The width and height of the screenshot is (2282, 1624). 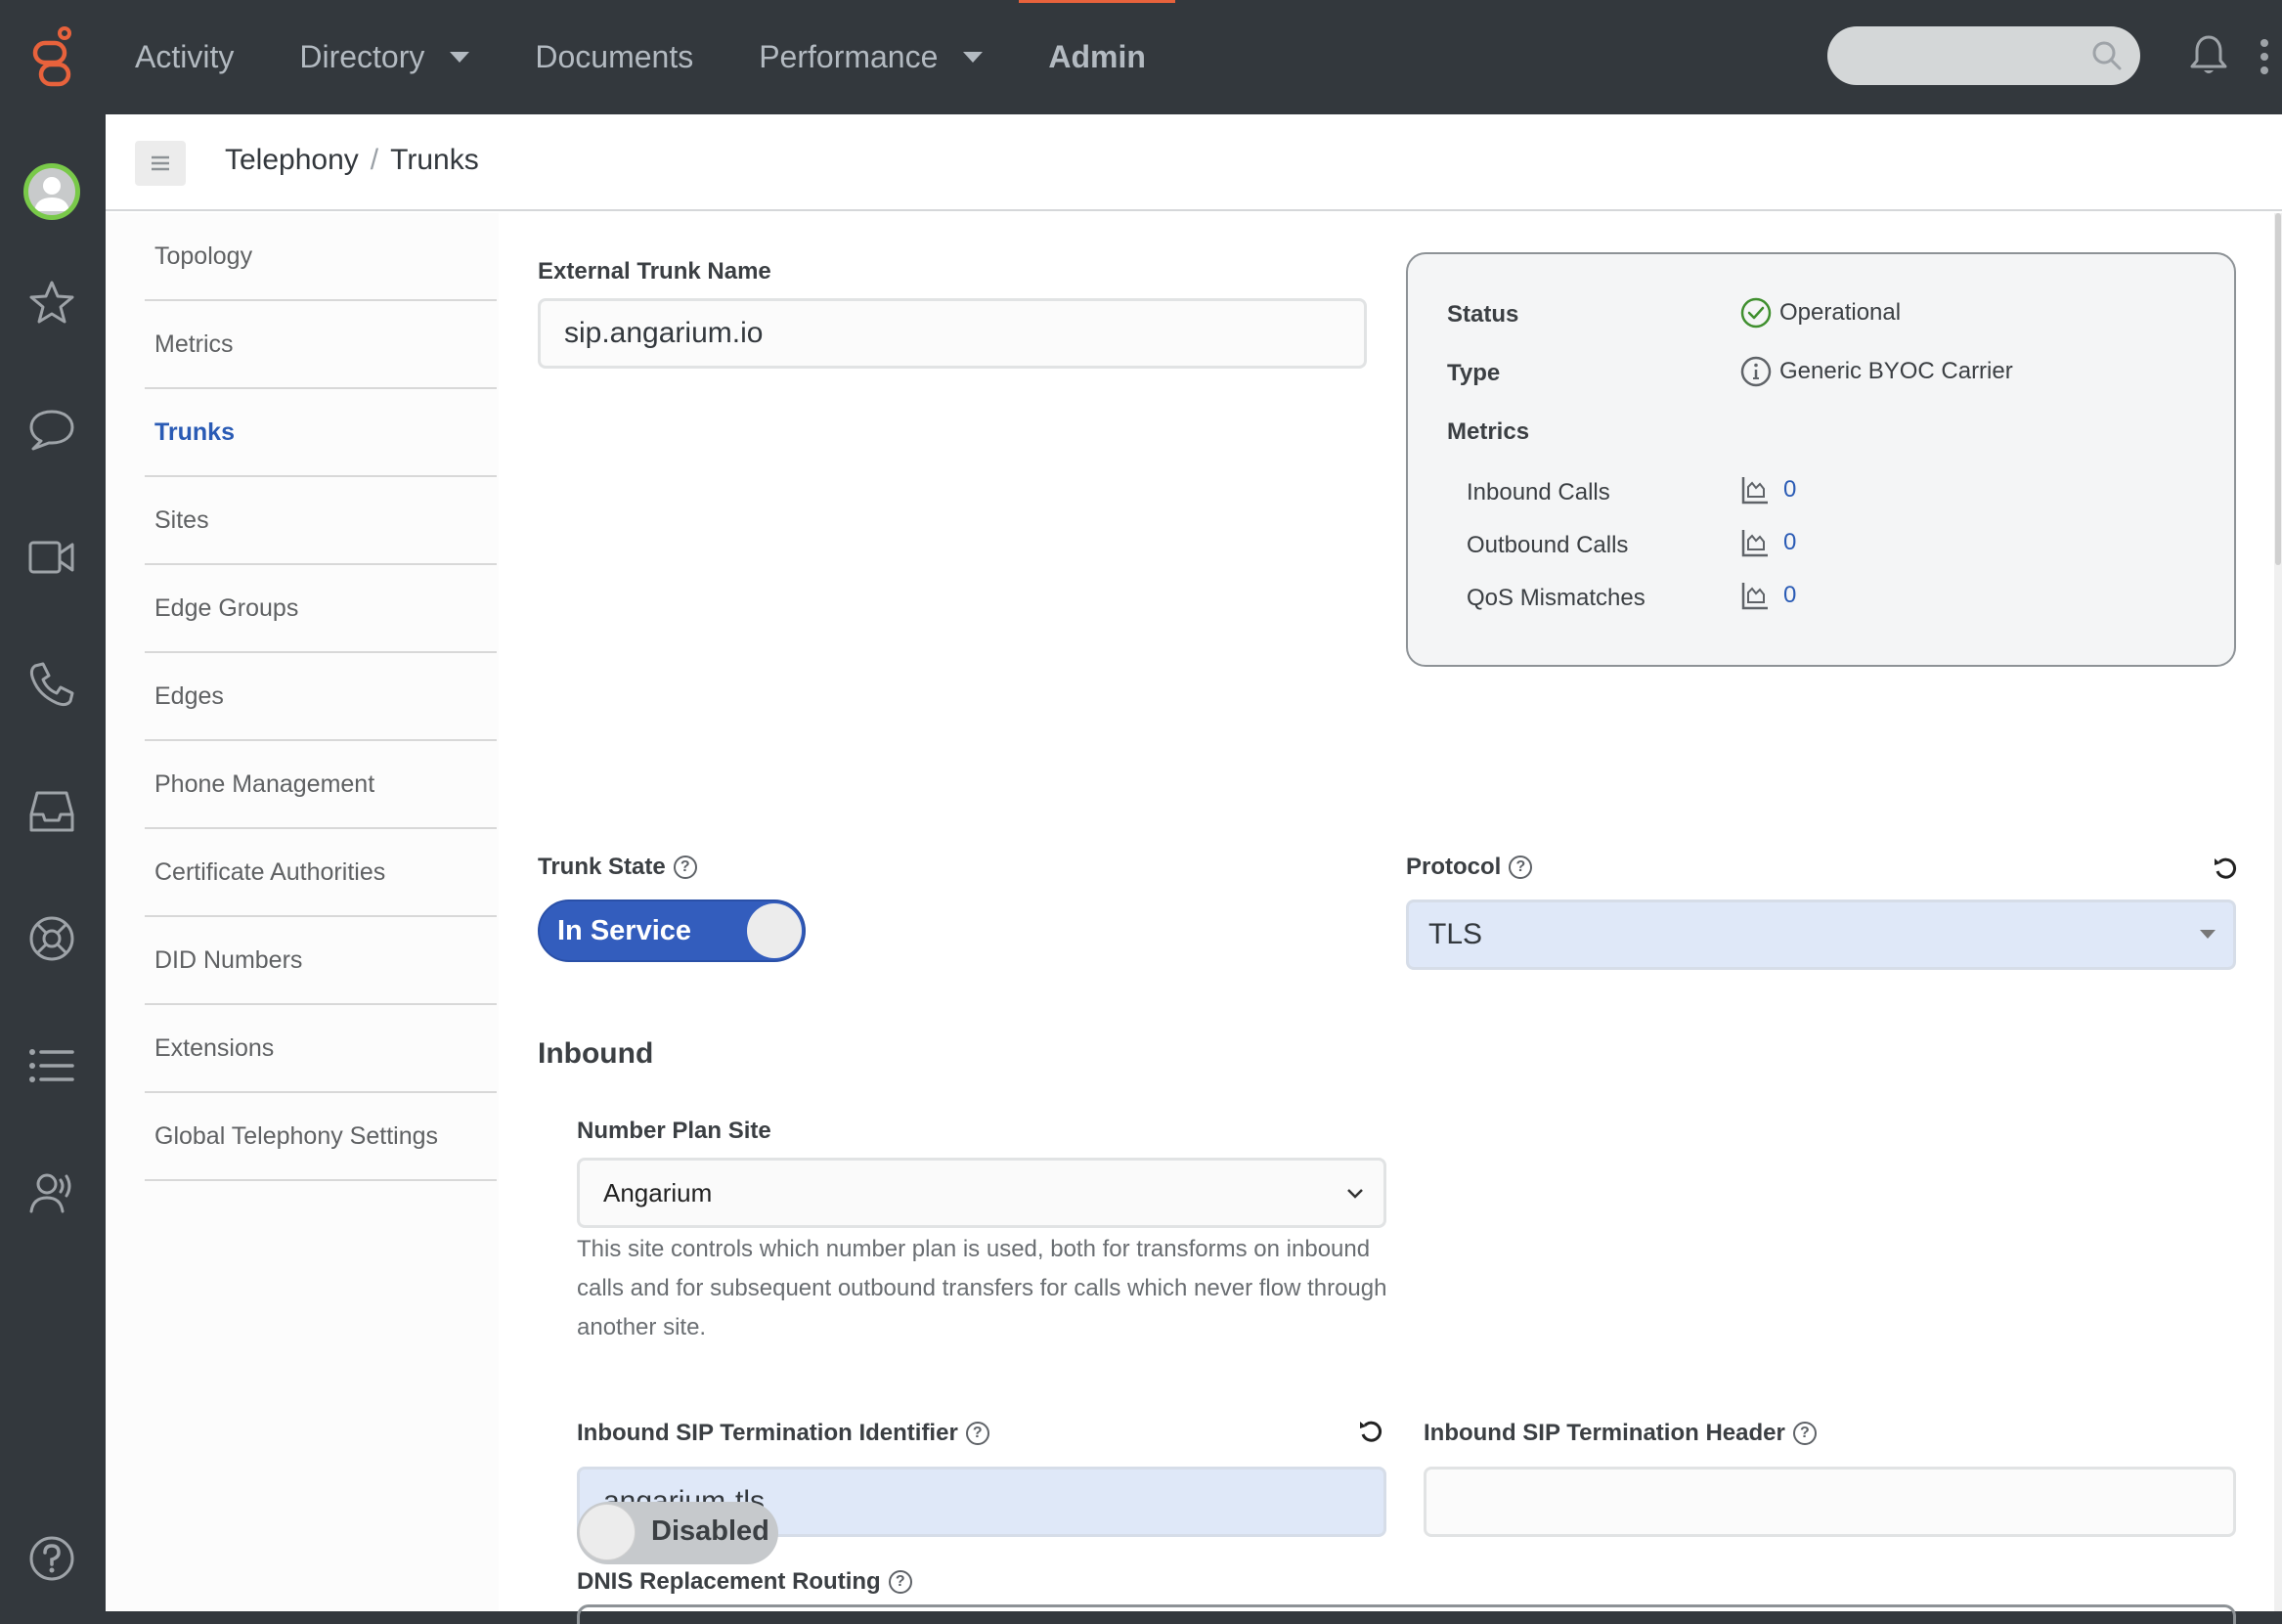 I want to click on subnav-label: DID Numbers, so click(x=229, y=959).